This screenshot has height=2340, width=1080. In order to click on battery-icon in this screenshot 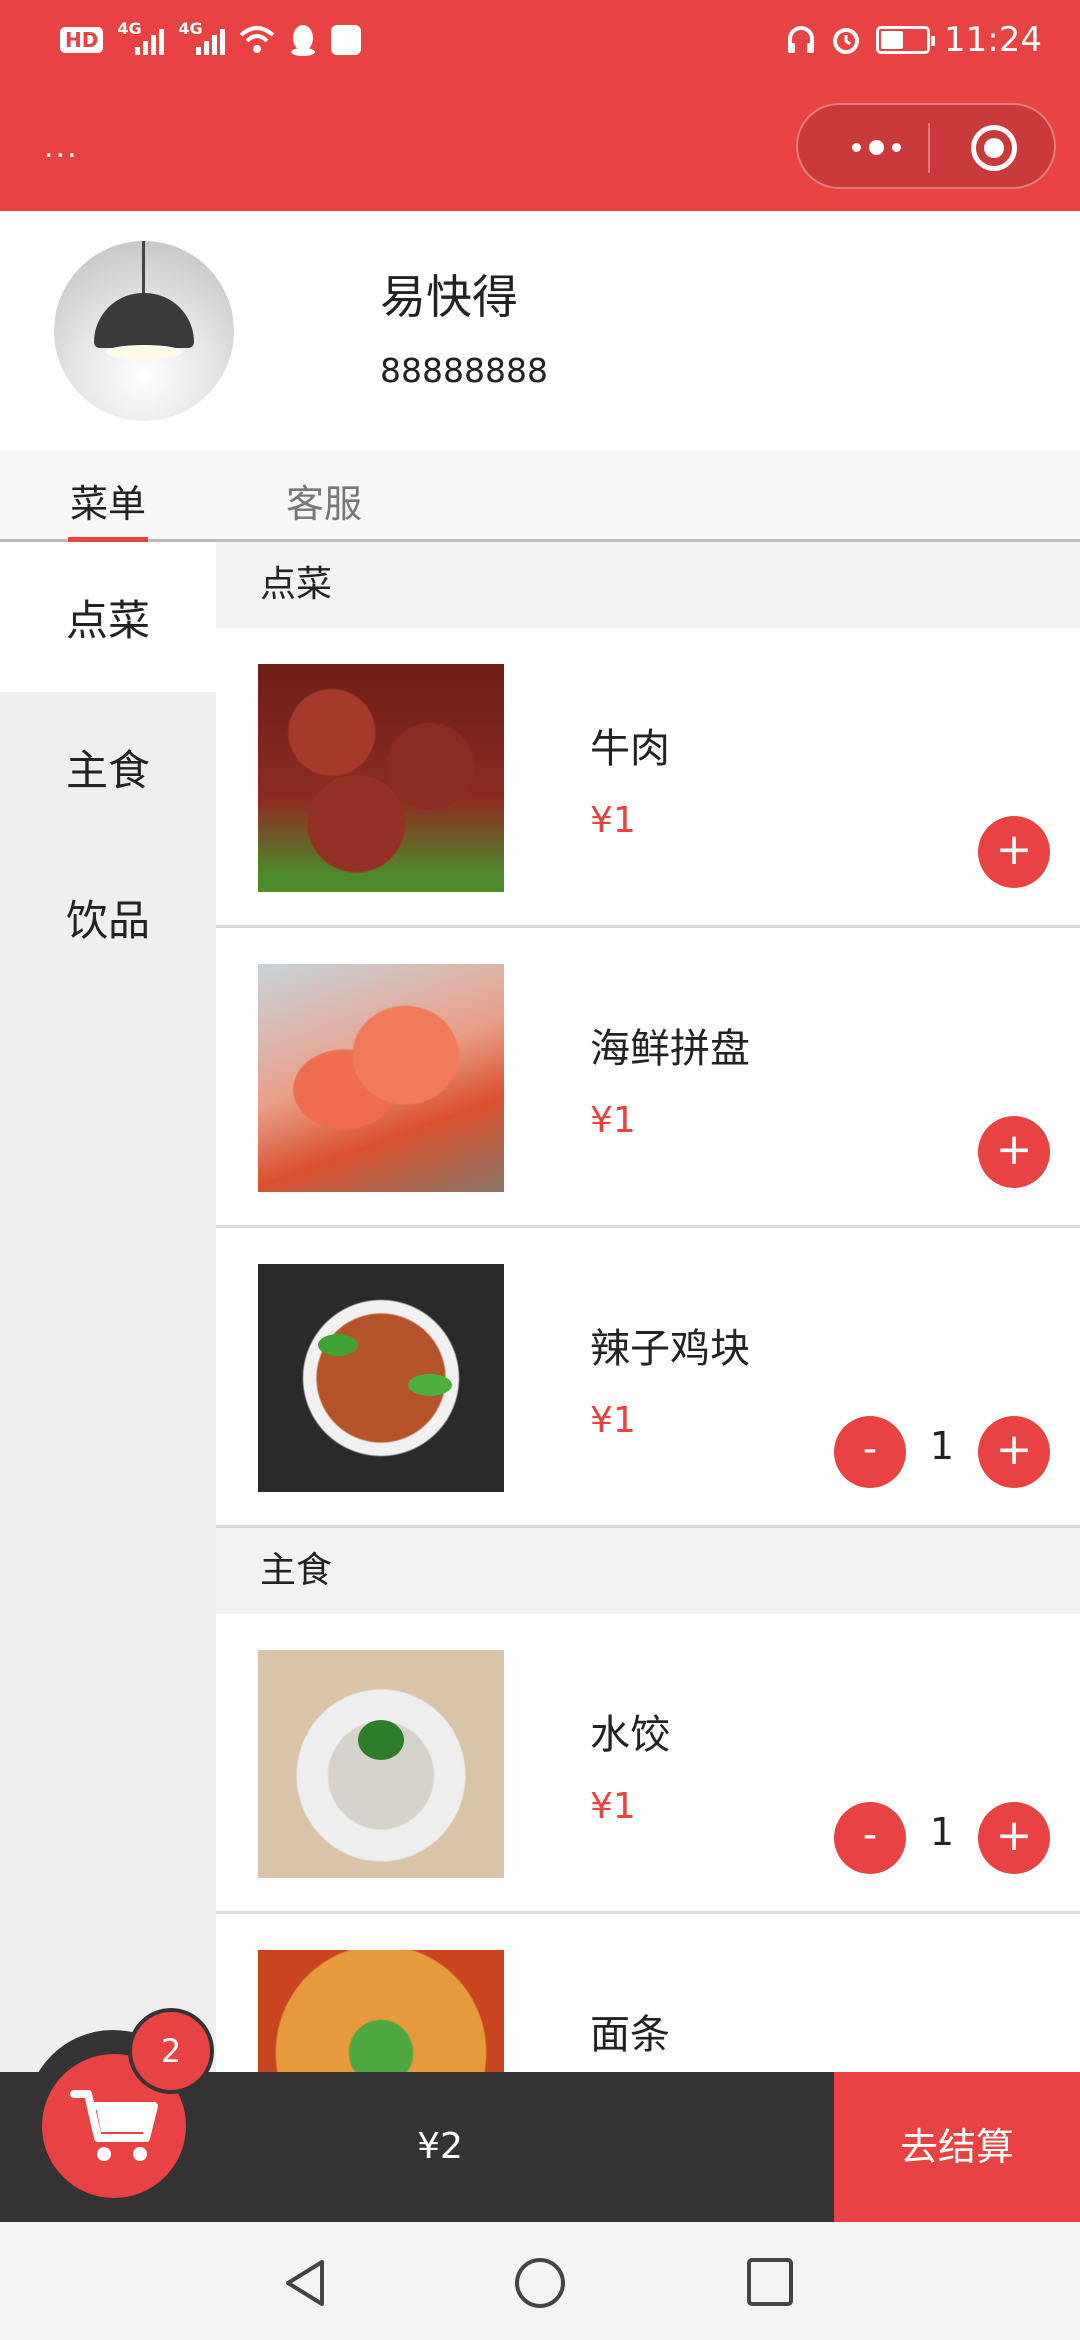, I will do `click(906, 40)`.